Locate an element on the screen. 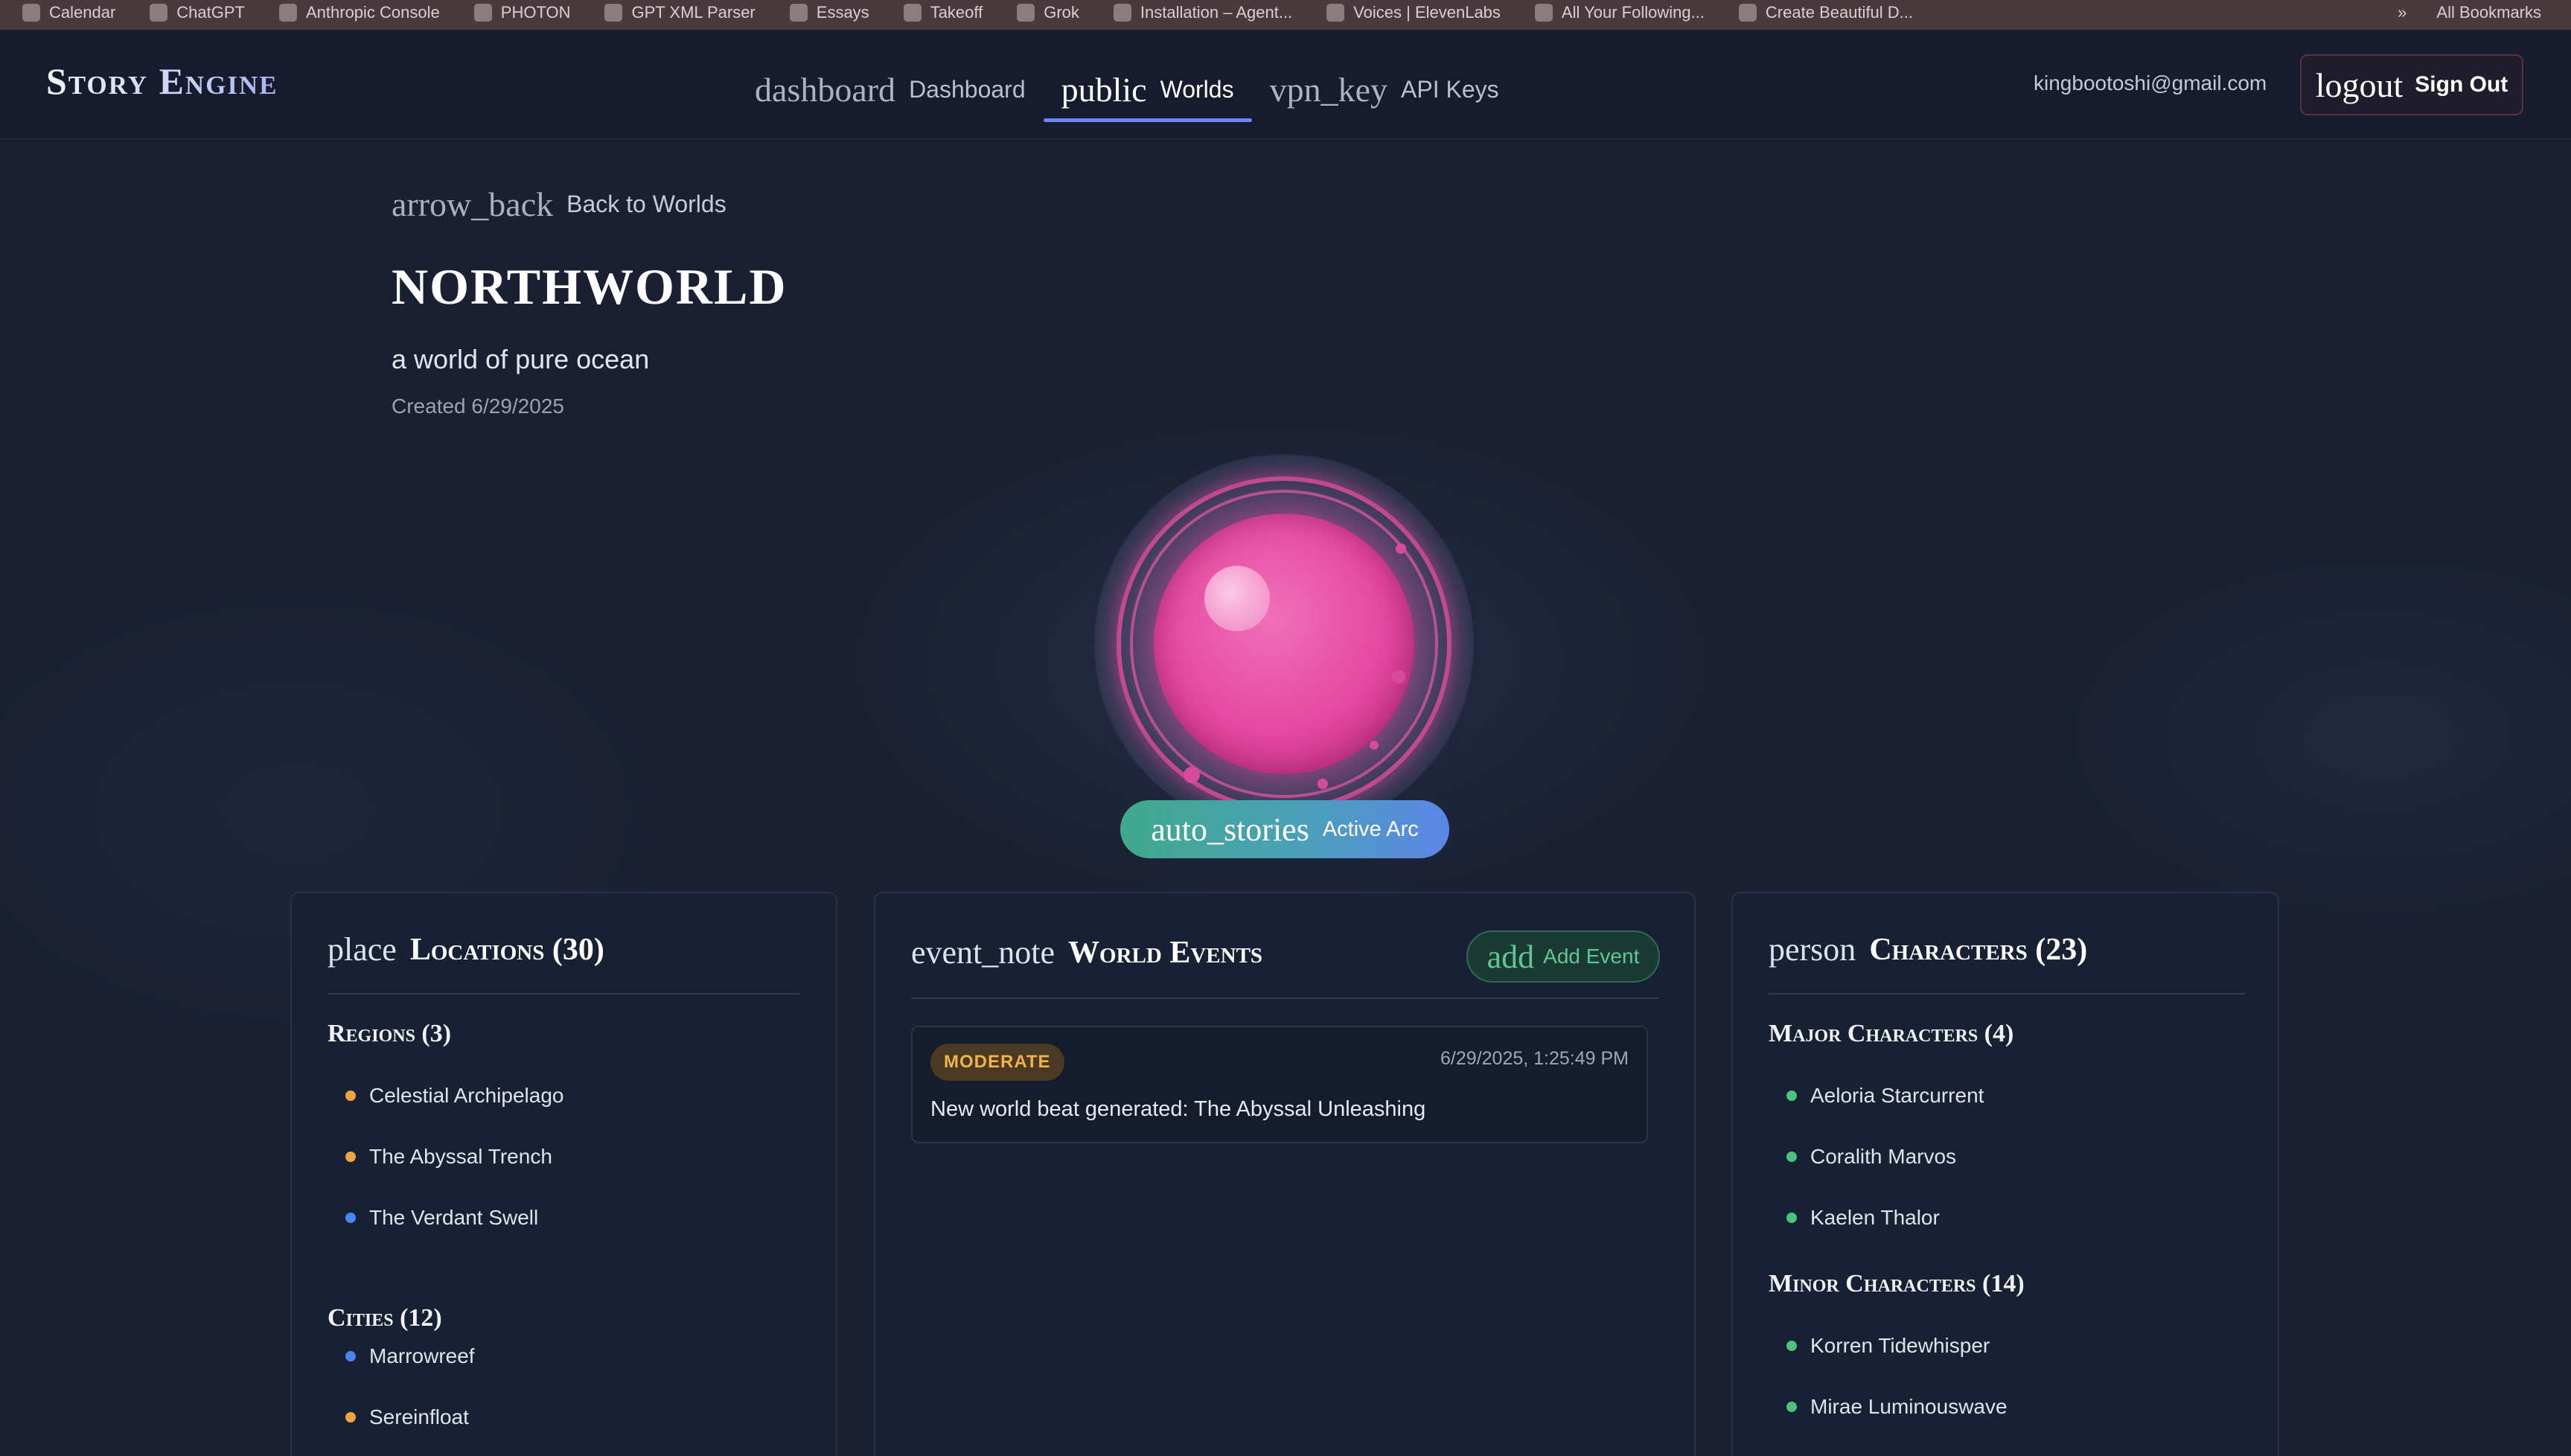 The image size is (2571, 1456). location-item: Celestial Archipelago is located at coordinates (454, 1096).